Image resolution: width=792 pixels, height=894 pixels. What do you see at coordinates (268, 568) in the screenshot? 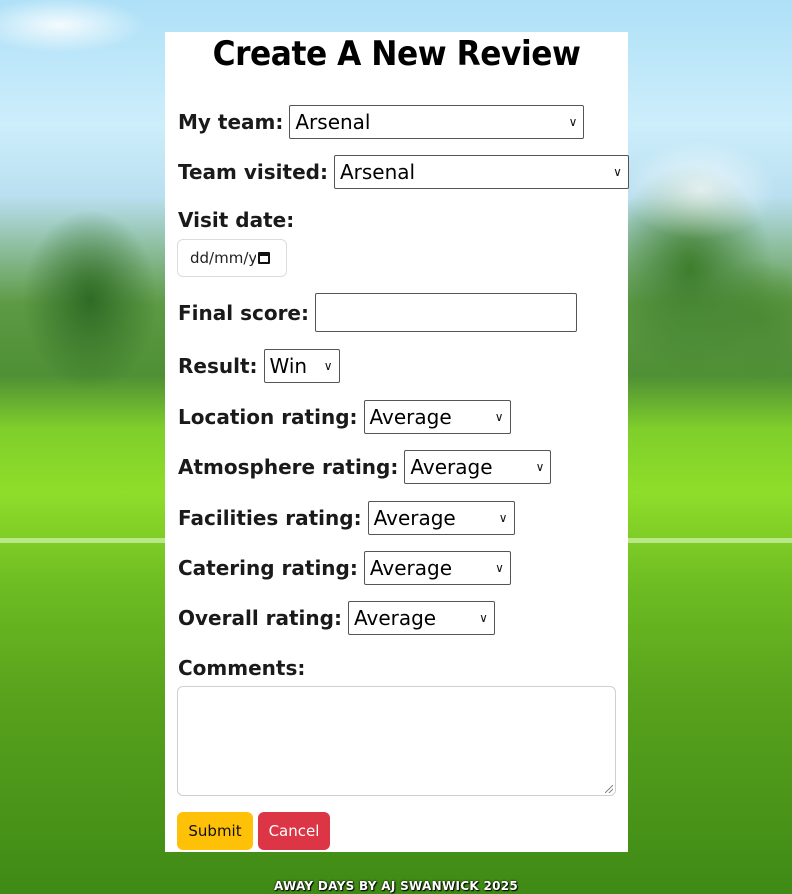
I see `catering-rating-label: Catering rating:` at bounding box center [268, 568].